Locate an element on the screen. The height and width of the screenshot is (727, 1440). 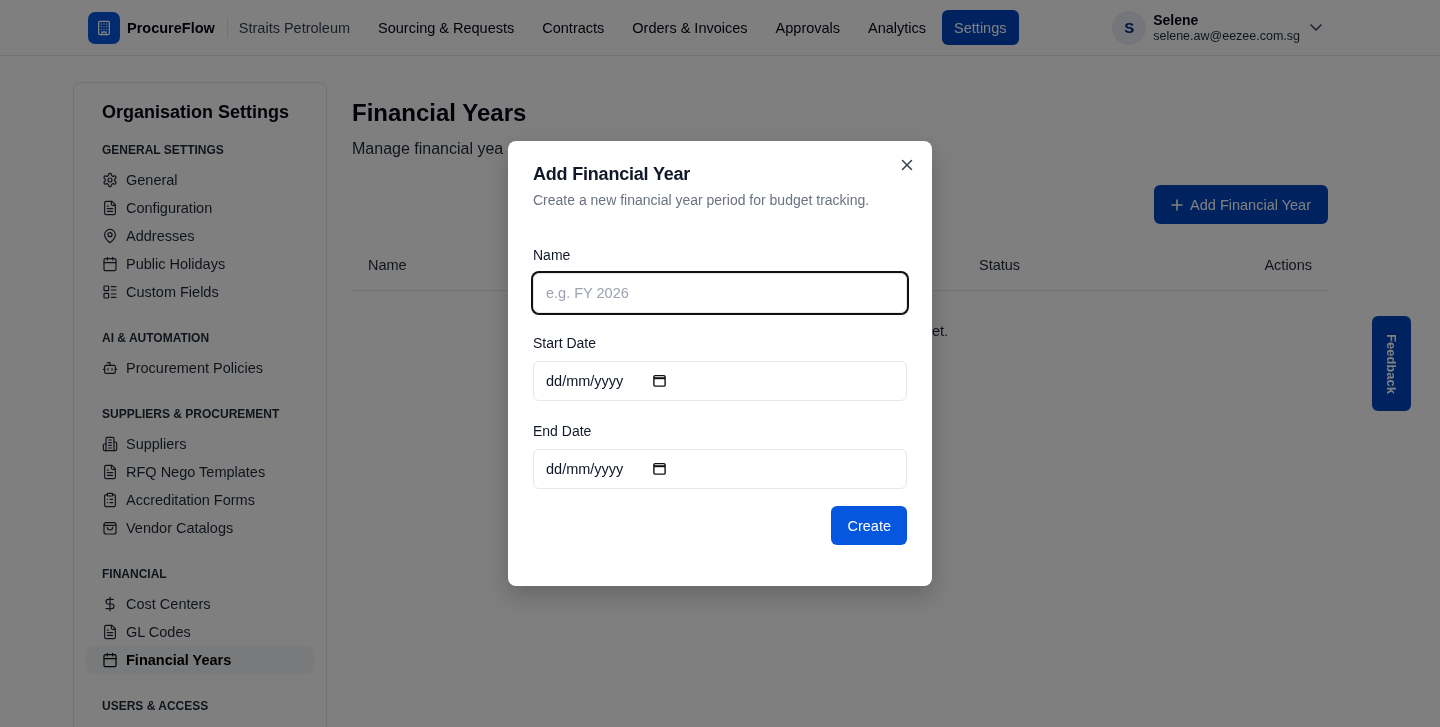
sidebar-item: RFQ Nego Templates is located at coordinates (200, 472).